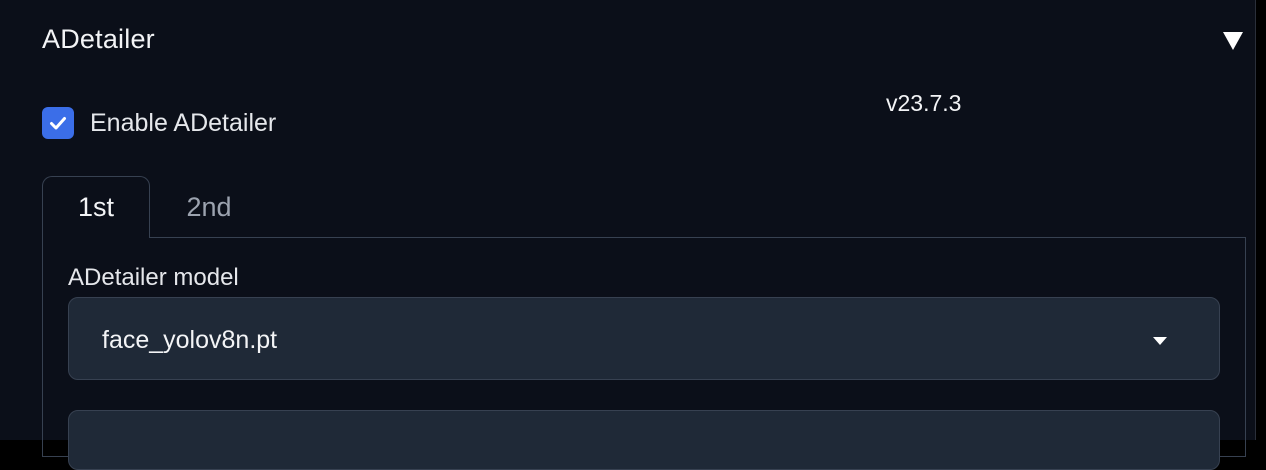 This screenshot has height=470, width=1266. What do you see at coordinates (58, 123) in the screenshot?
I see `checkmark-icon` at bounding box center [58, 123].